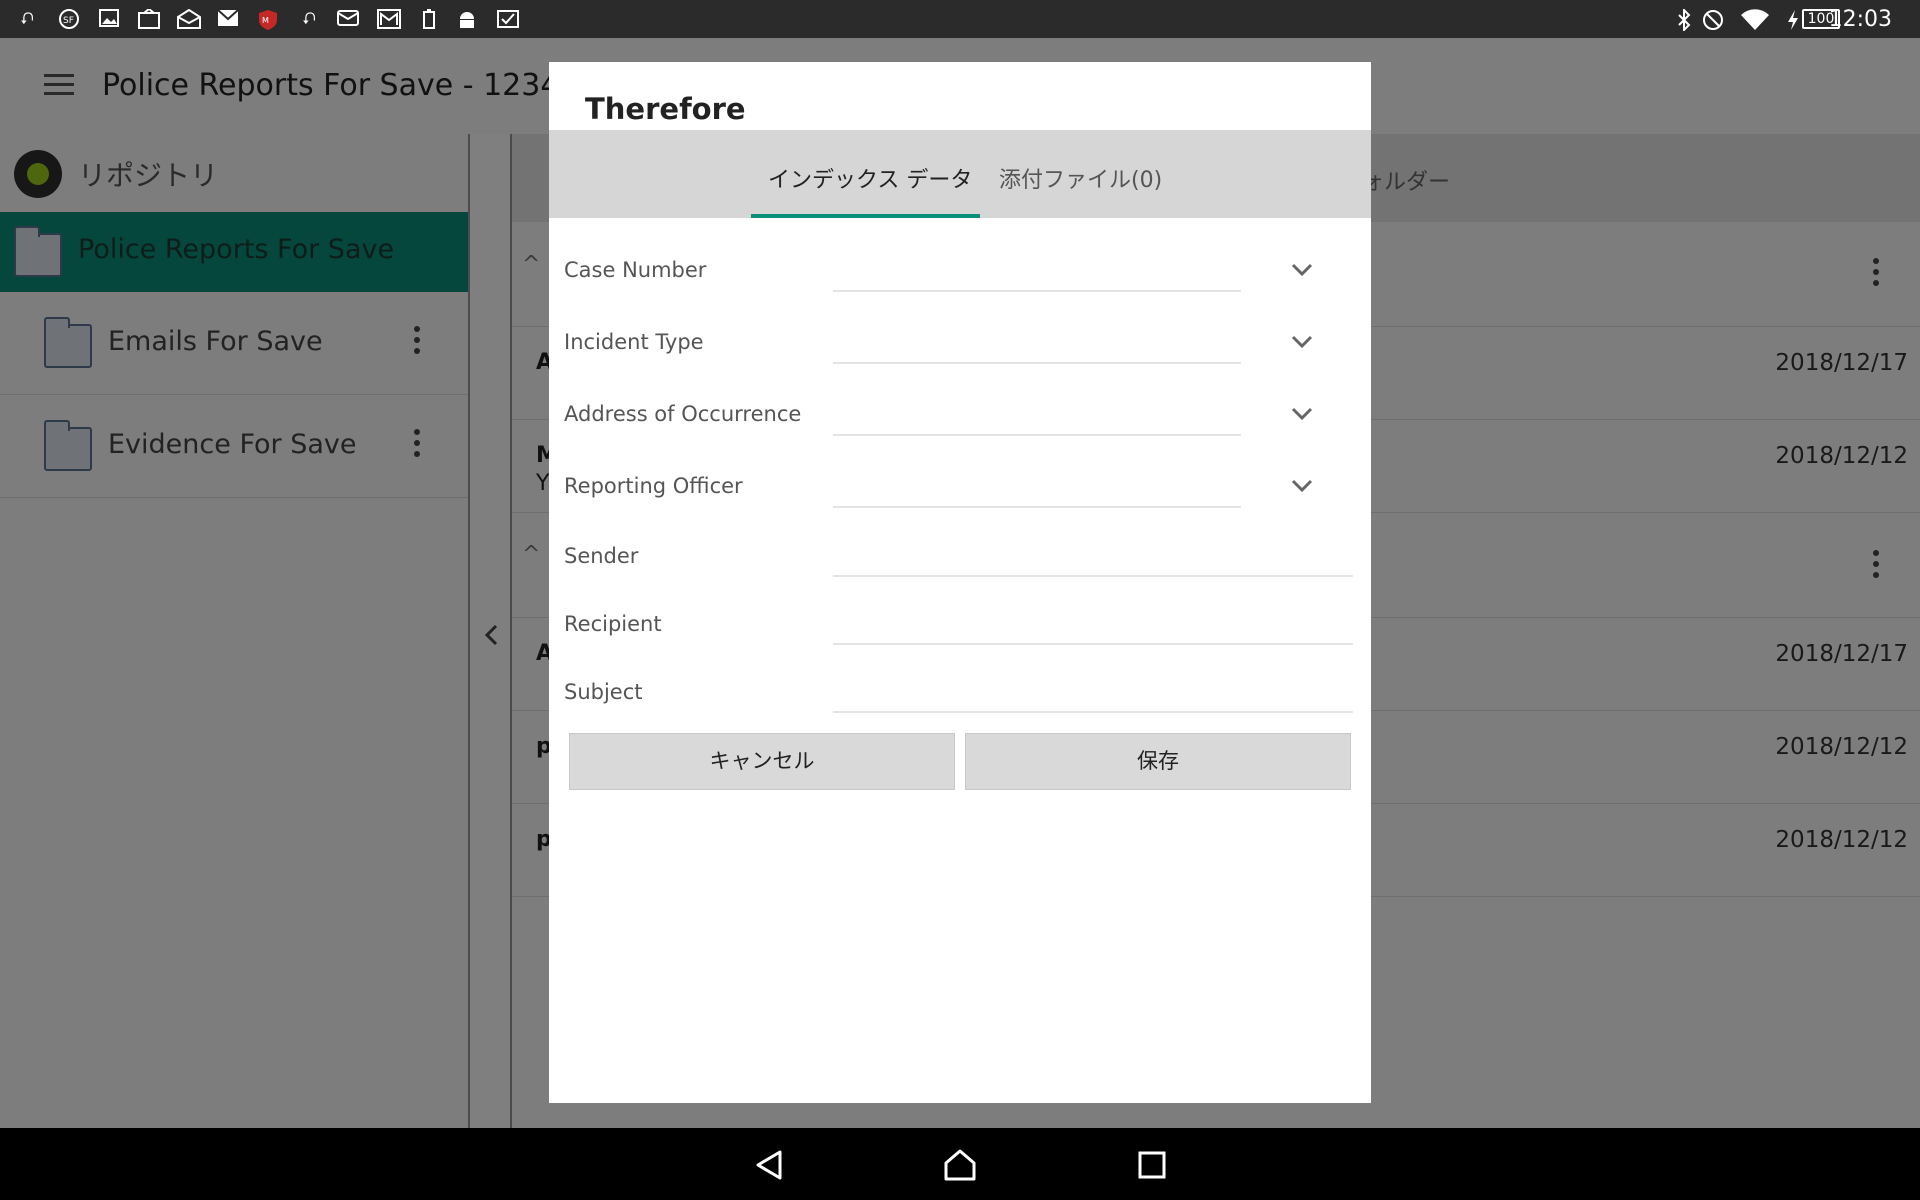 Image resolution: width=1920 pixels, height=1200 pixels. Describe the element at coordinates (870, 178) in the screenshot. I see `tab-index-data: インデックス データ` at that location.